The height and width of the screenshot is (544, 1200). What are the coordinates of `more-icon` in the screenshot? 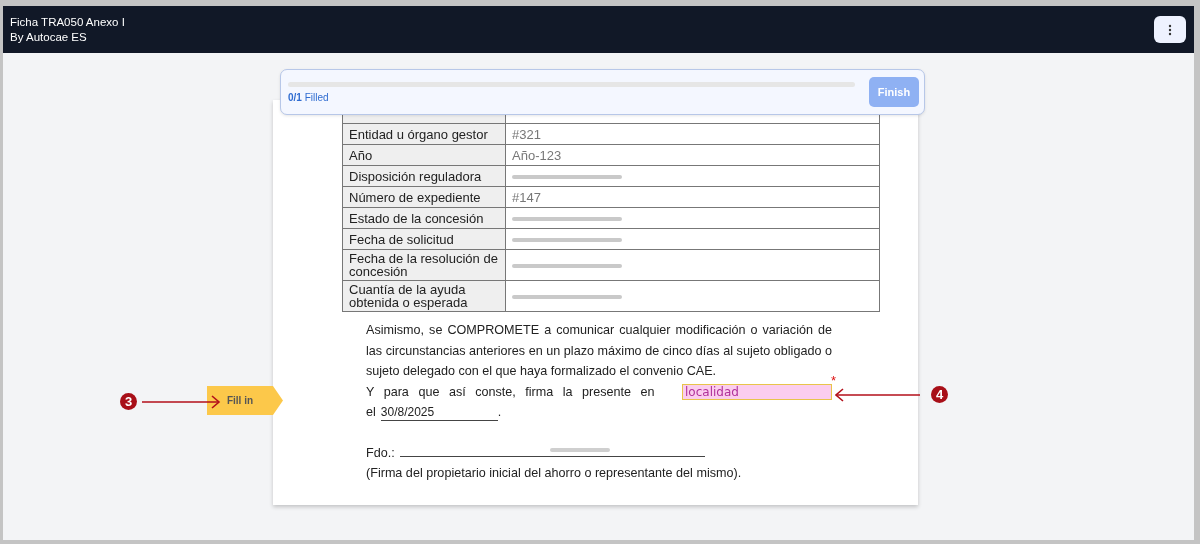 It's located at (1170, 29).